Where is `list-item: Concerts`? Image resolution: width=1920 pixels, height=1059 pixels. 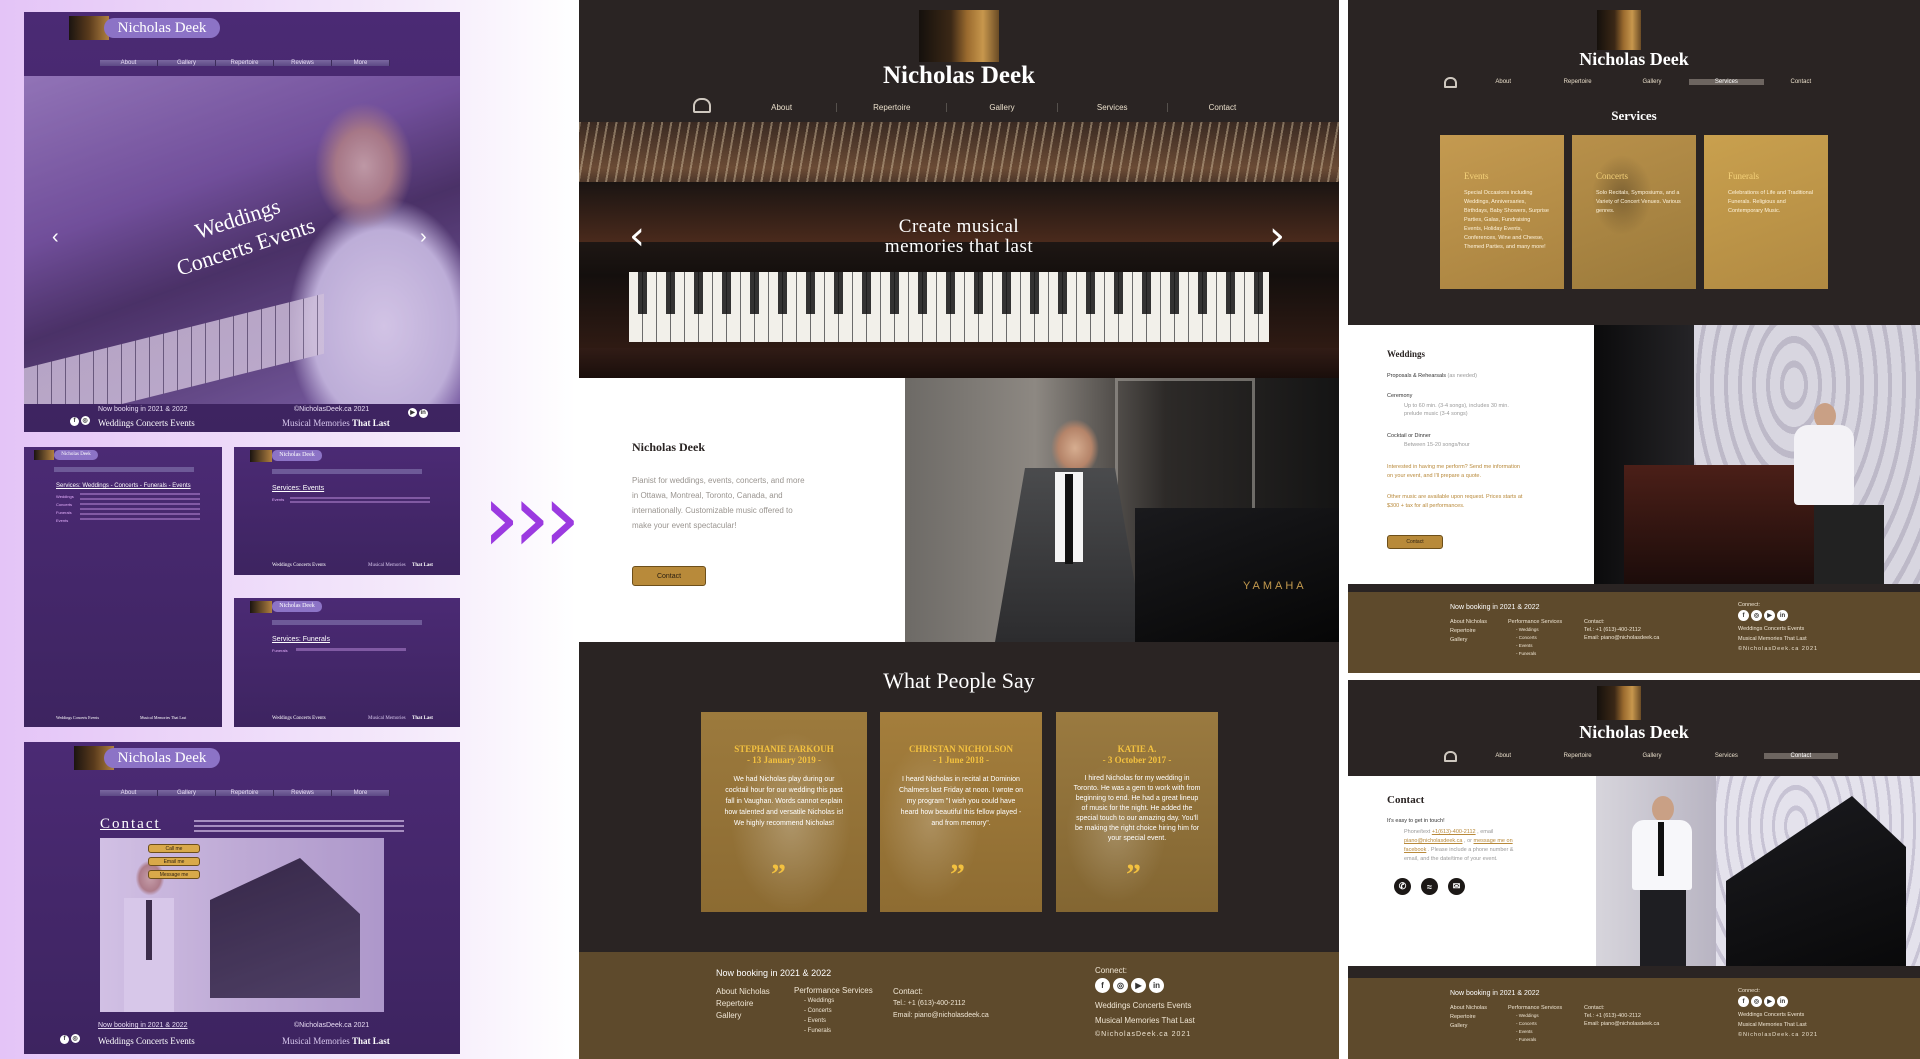 list-item: Concerts is located at coordinates (65, 505).